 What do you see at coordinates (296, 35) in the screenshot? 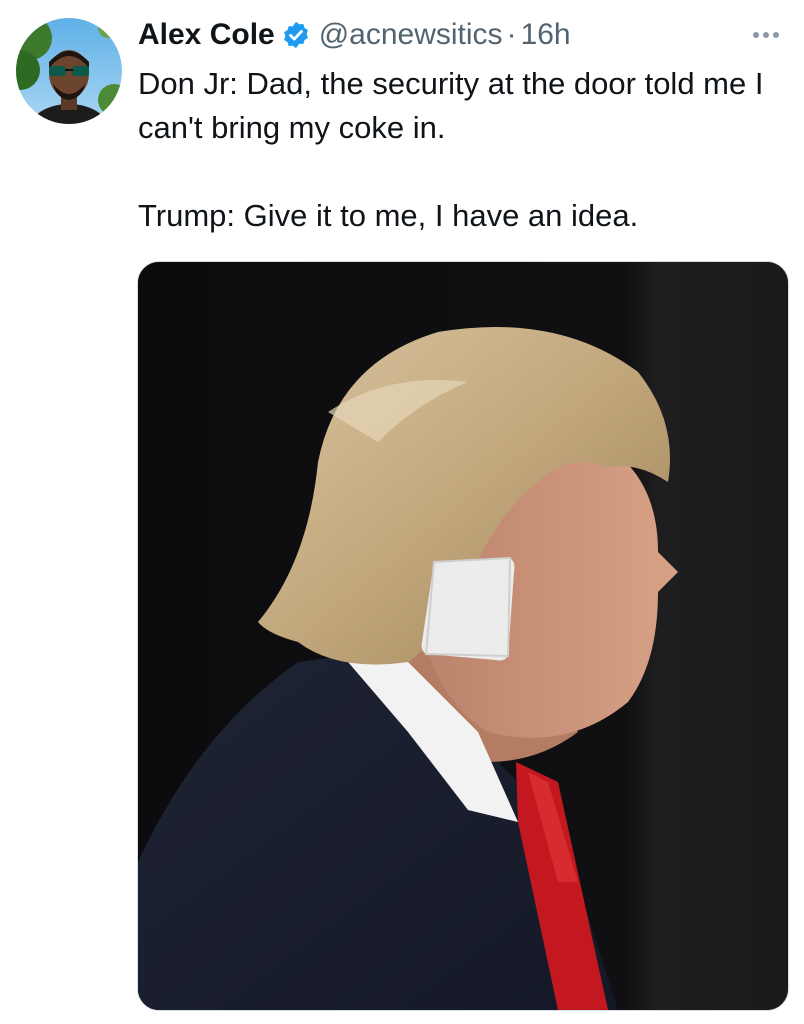
I see `verified-badge-icon` at bounding box center [296, 35].